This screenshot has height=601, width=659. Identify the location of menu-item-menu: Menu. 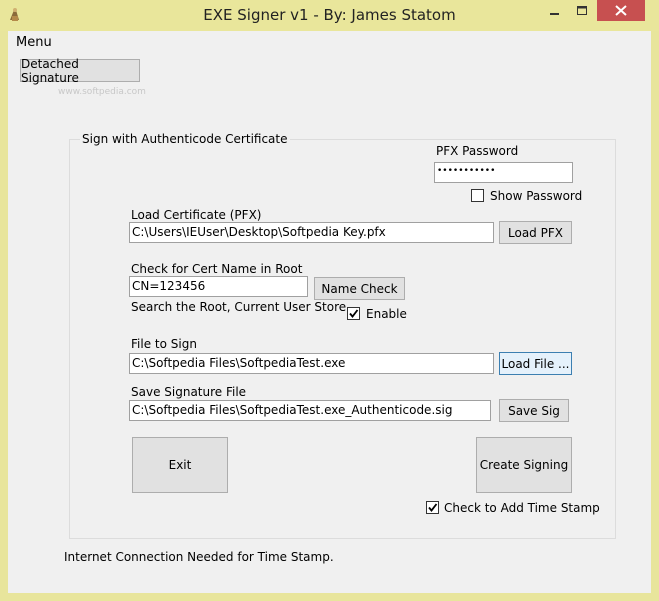
(34, 42).